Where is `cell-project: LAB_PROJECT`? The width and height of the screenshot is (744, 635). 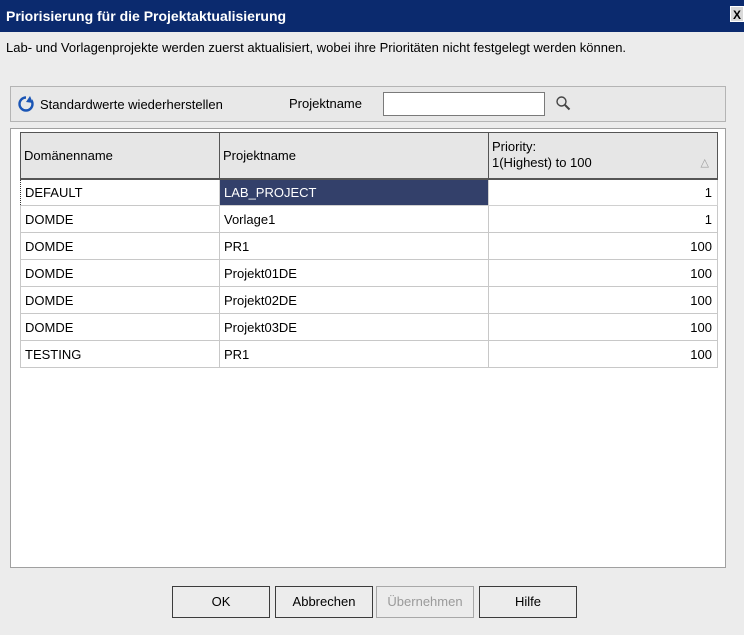
cell-project: LAB_PROJECT is located at coordinates (354, 192).